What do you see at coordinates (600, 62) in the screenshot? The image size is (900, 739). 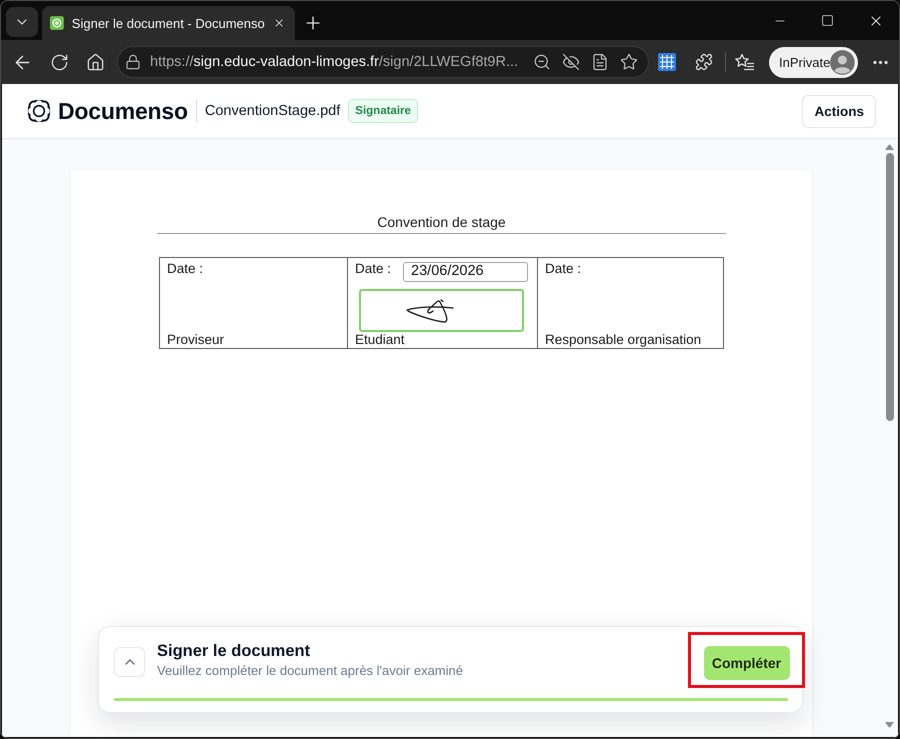 I see `reader-icon` at bounding box center [600, 62].